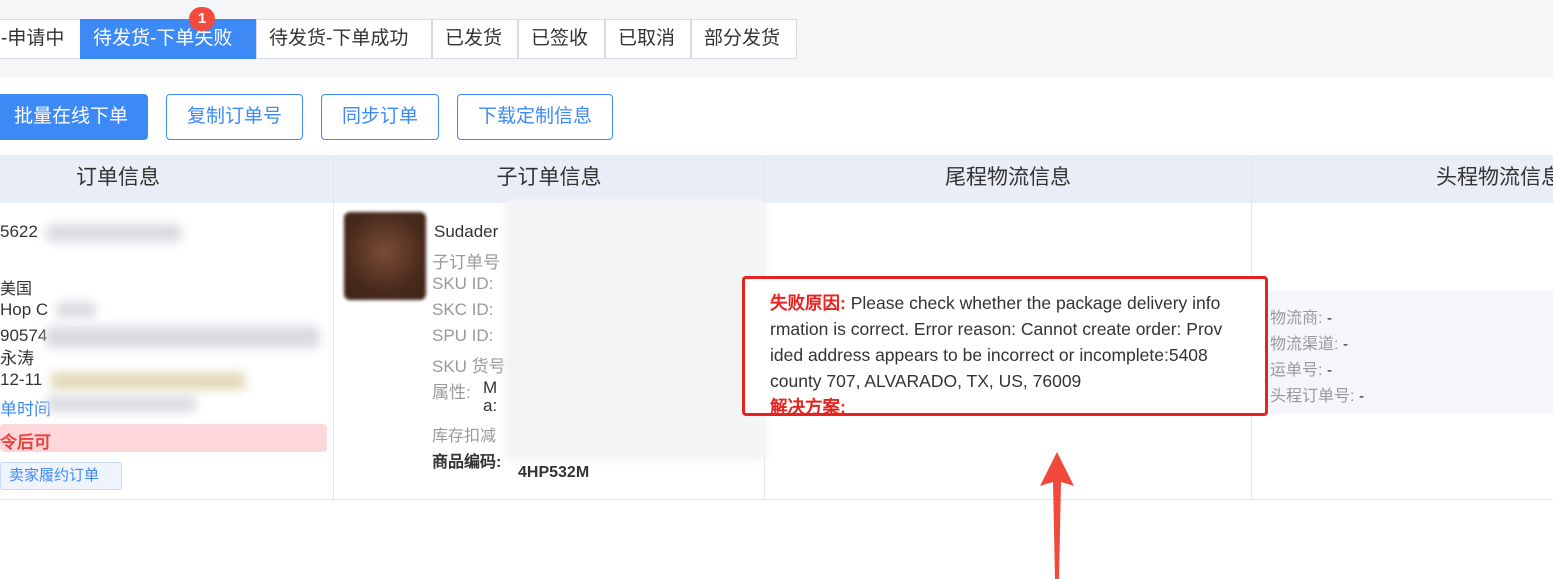 This screenshot has height=579, width=1553. Describe the element at coordinates (776, 499) in the screenshot. I see `row-divider` at that location.